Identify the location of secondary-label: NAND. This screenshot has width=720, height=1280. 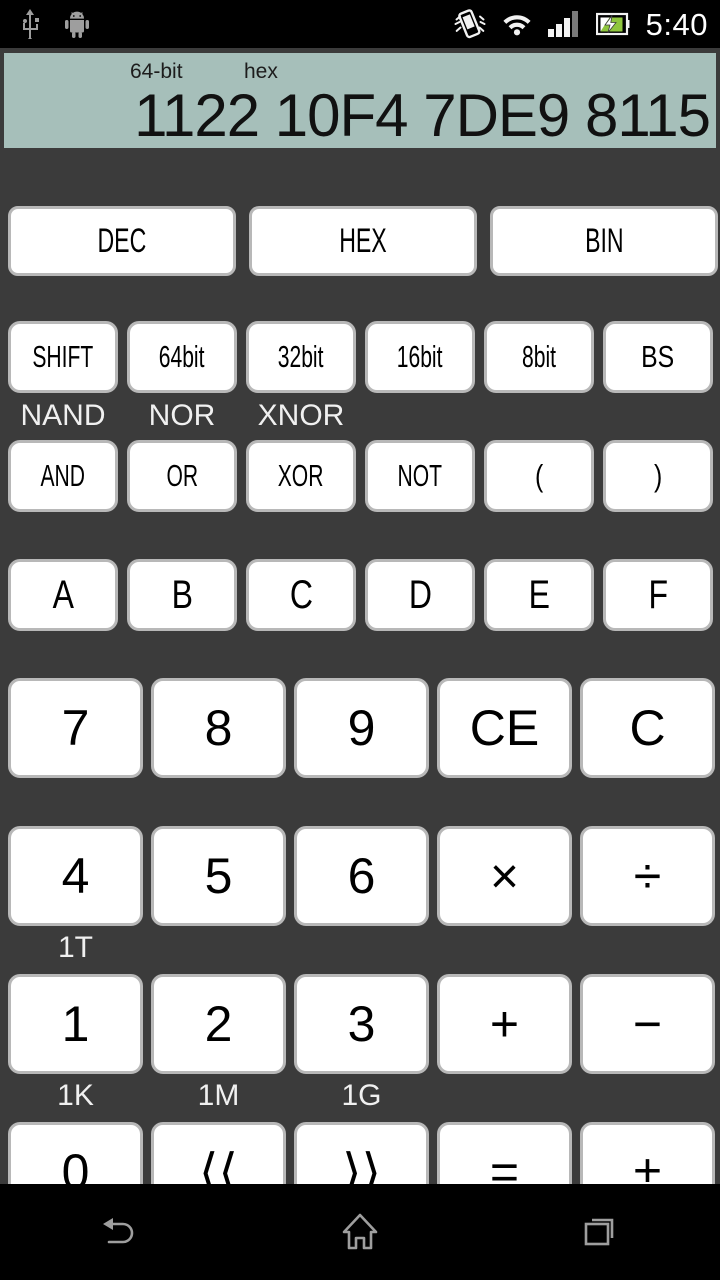
(63, 415).